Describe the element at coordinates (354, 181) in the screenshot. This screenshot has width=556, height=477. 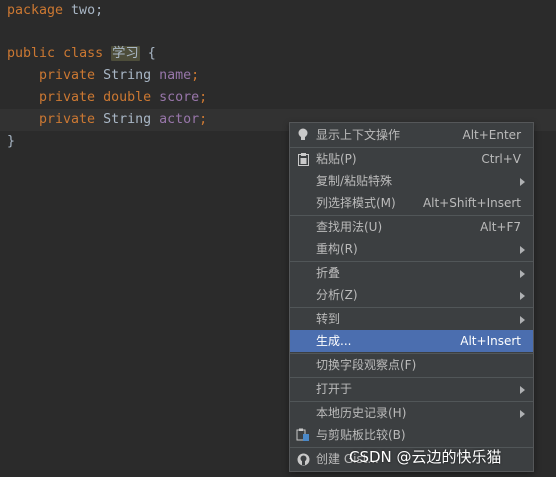
I see `menu-item-label: 复制/粘贴特殊` at that location.